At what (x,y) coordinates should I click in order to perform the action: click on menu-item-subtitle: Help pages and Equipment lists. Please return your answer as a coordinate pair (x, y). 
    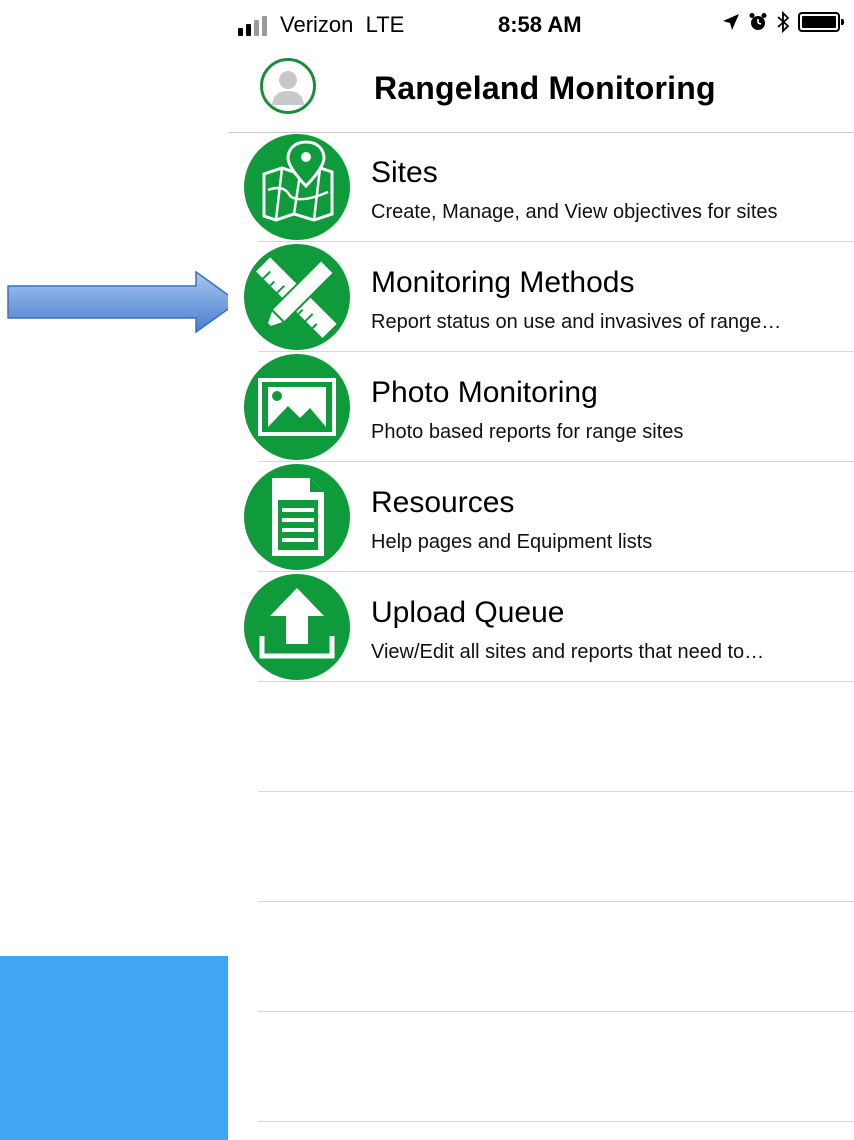
    Looking at the image, I should click on (512, 542).